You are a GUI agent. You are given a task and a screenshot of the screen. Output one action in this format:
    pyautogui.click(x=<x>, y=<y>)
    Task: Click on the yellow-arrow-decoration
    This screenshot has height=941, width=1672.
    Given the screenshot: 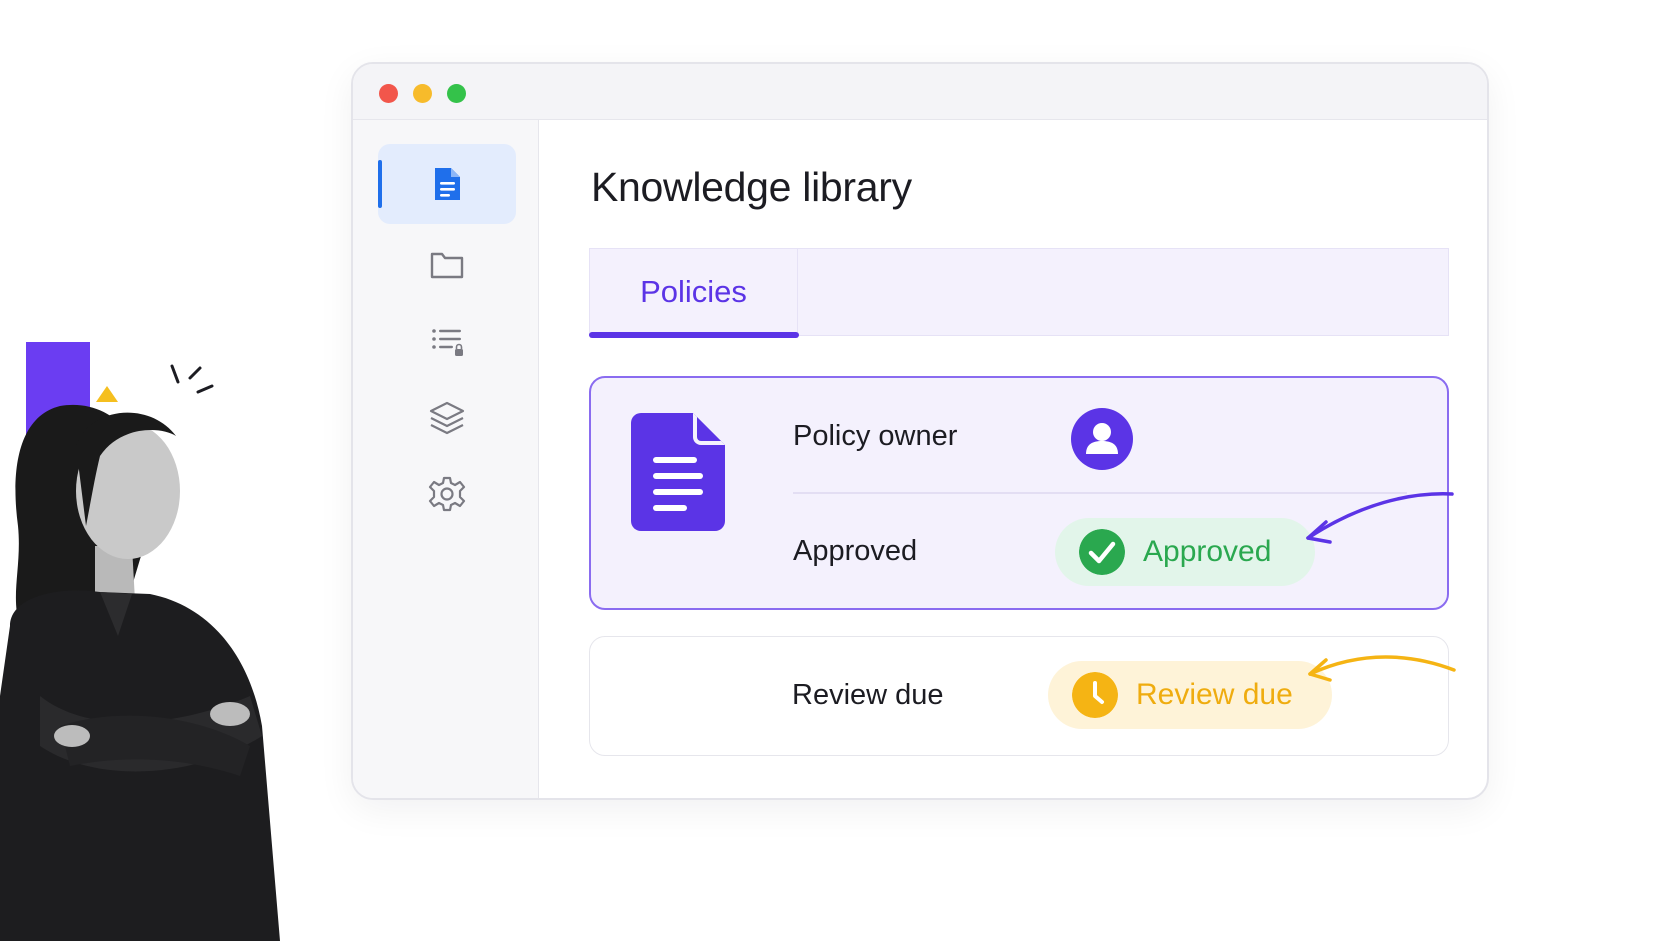 What is the action you would take?
    pyautogui.click(x=1382, y=668)
    